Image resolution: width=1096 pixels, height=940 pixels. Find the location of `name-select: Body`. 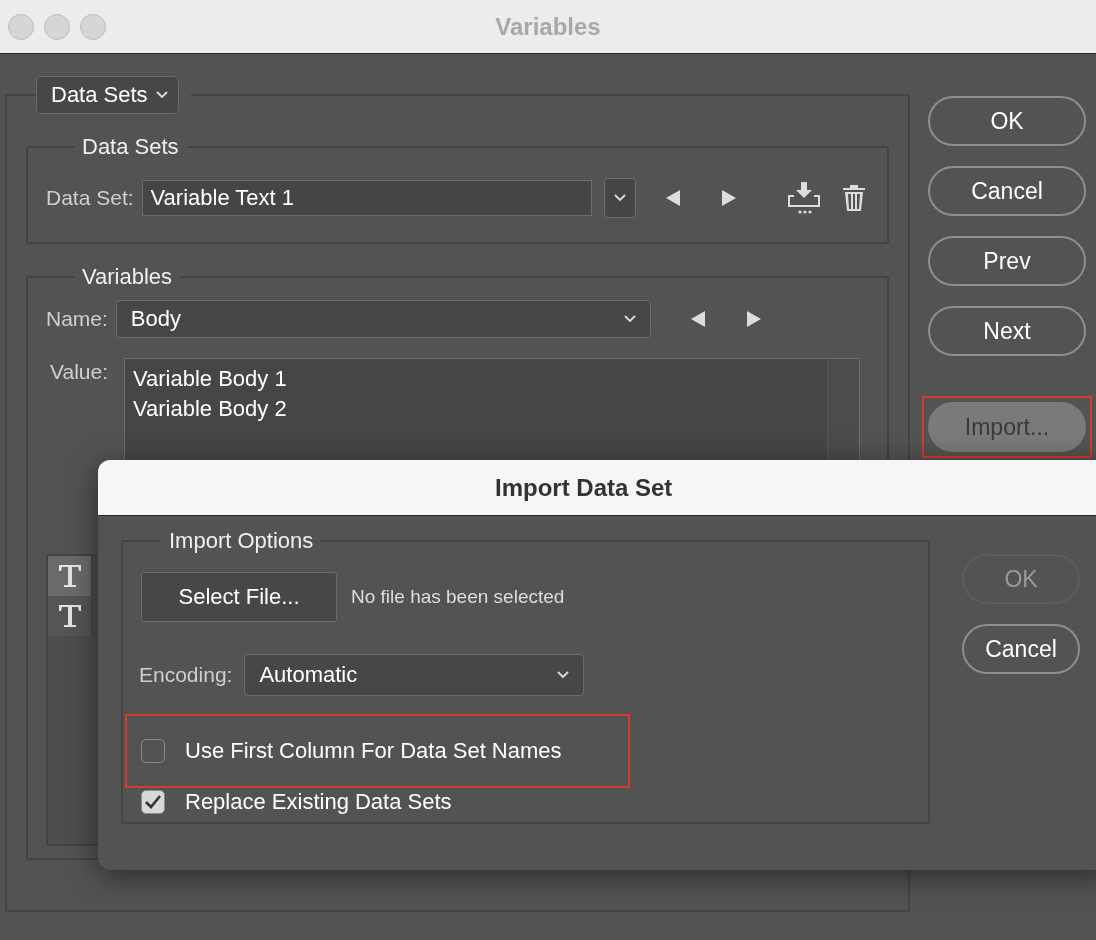

name-select: Body is located at coordinates (383, 319).